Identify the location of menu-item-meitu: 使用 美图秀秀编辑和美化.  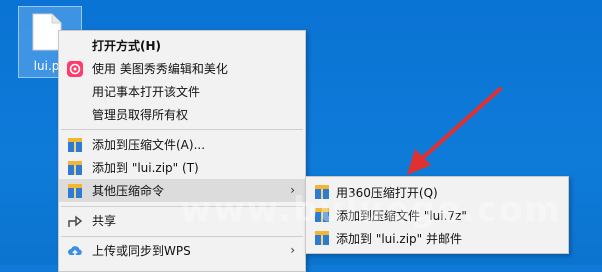
(182, 68).